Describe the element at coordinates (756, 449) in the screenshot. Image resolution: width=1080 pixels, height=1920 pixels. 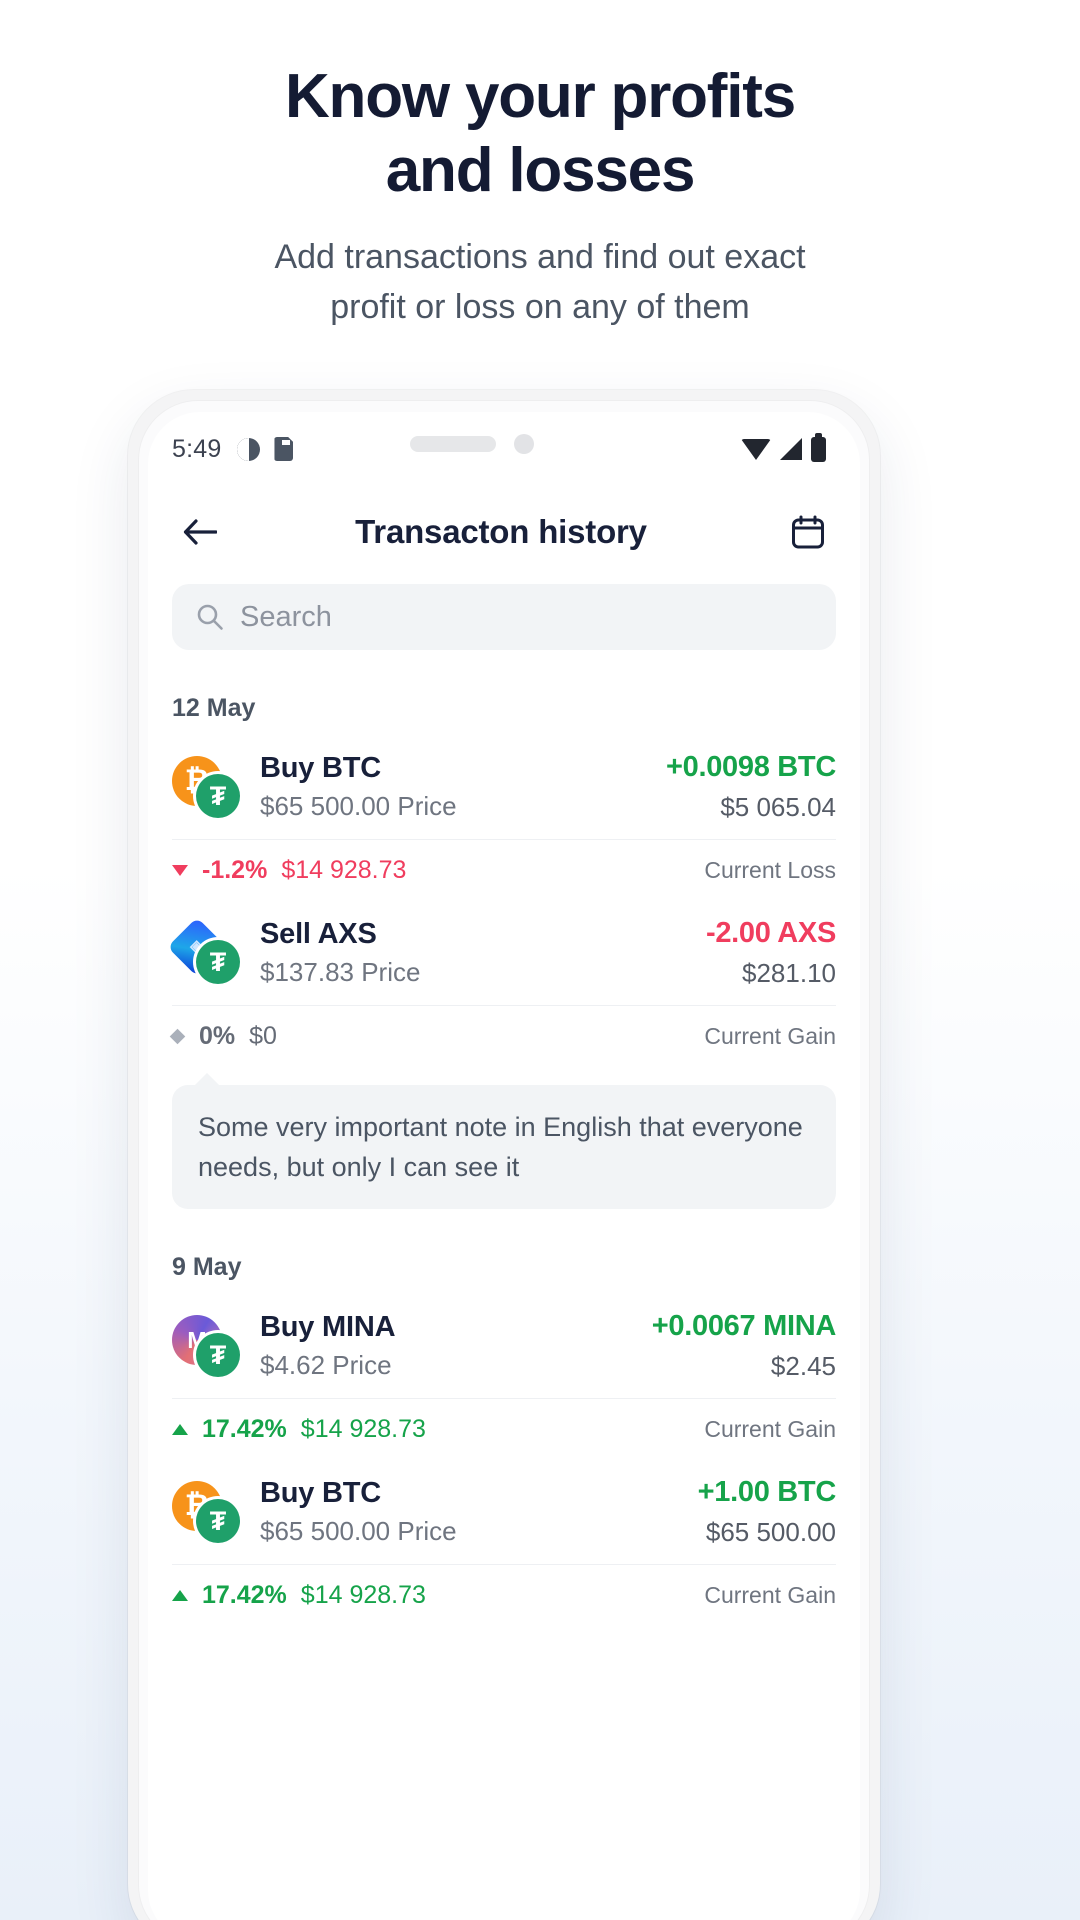
I see `wifi-icon` at that location.